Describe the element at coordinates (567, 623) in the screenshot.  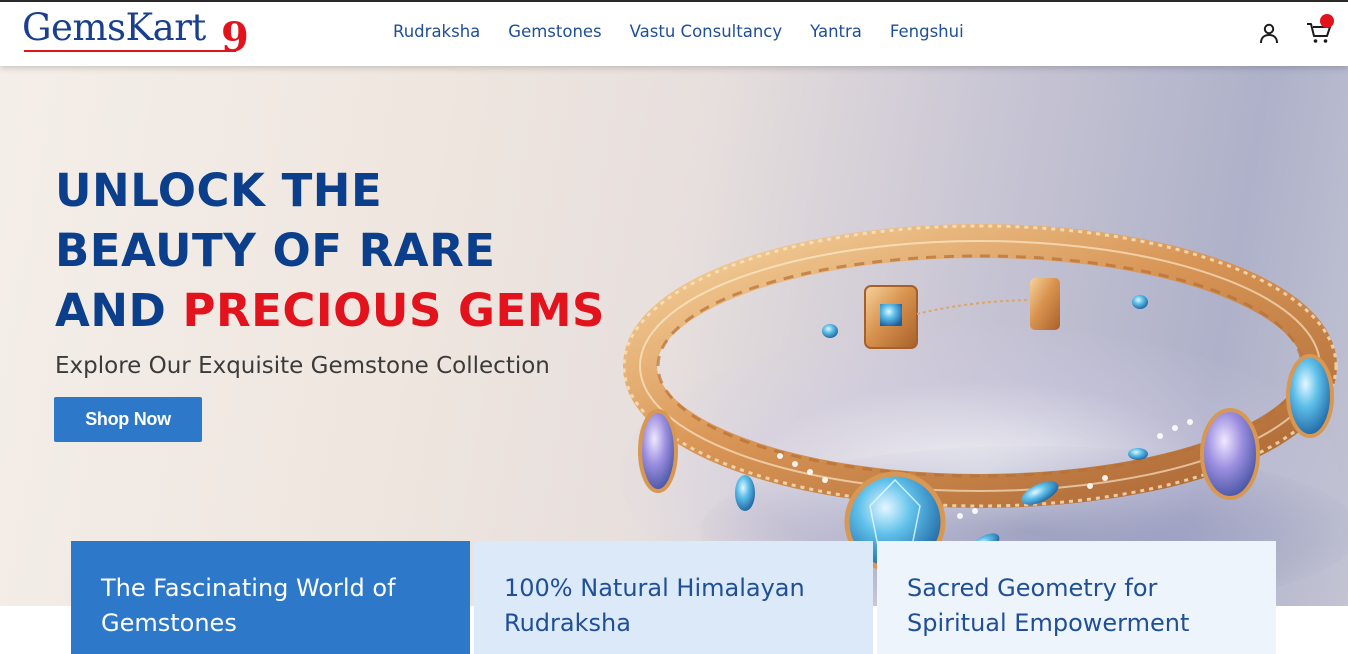
I see `card-title-line-2: Rudraksha` at that location.